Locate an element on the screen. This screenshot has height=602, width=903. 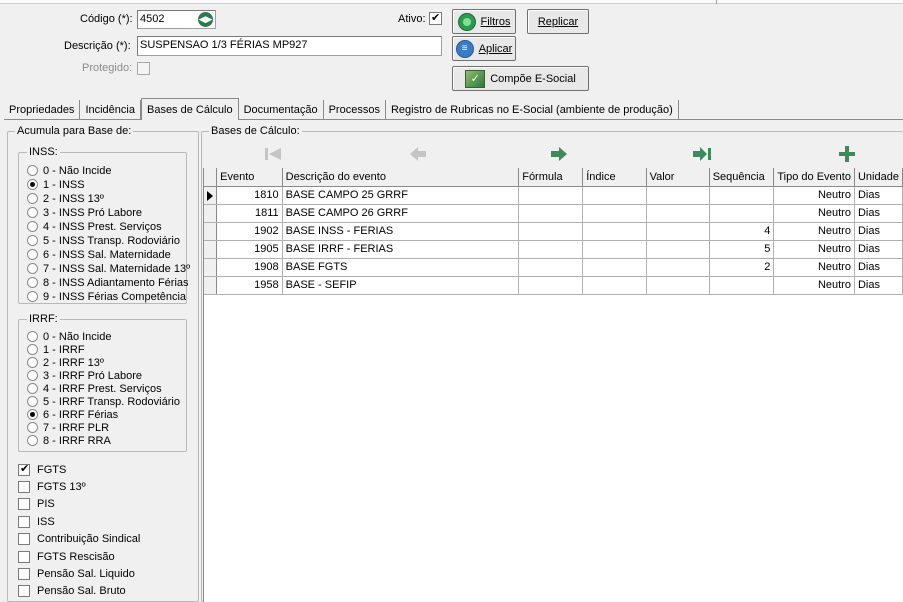
base-check-option: PIS is located at coordinates (36, 504).